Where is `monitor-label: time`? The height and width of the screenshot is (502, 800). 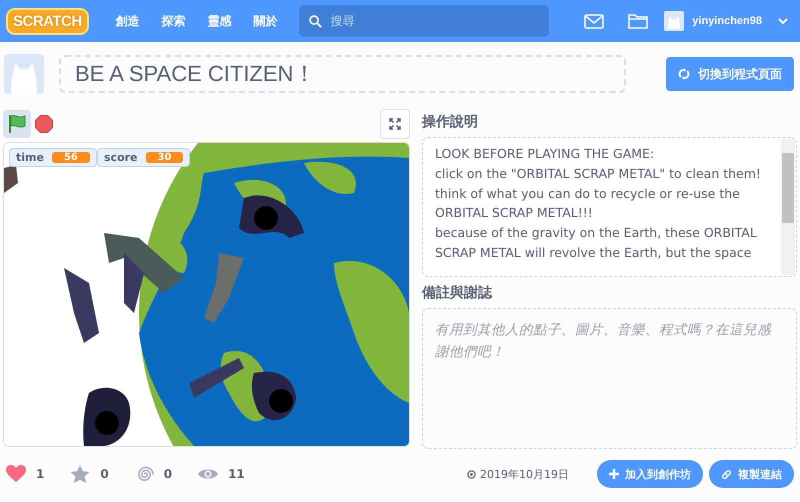
monitor-label: time is located at coordinates (30, 157).